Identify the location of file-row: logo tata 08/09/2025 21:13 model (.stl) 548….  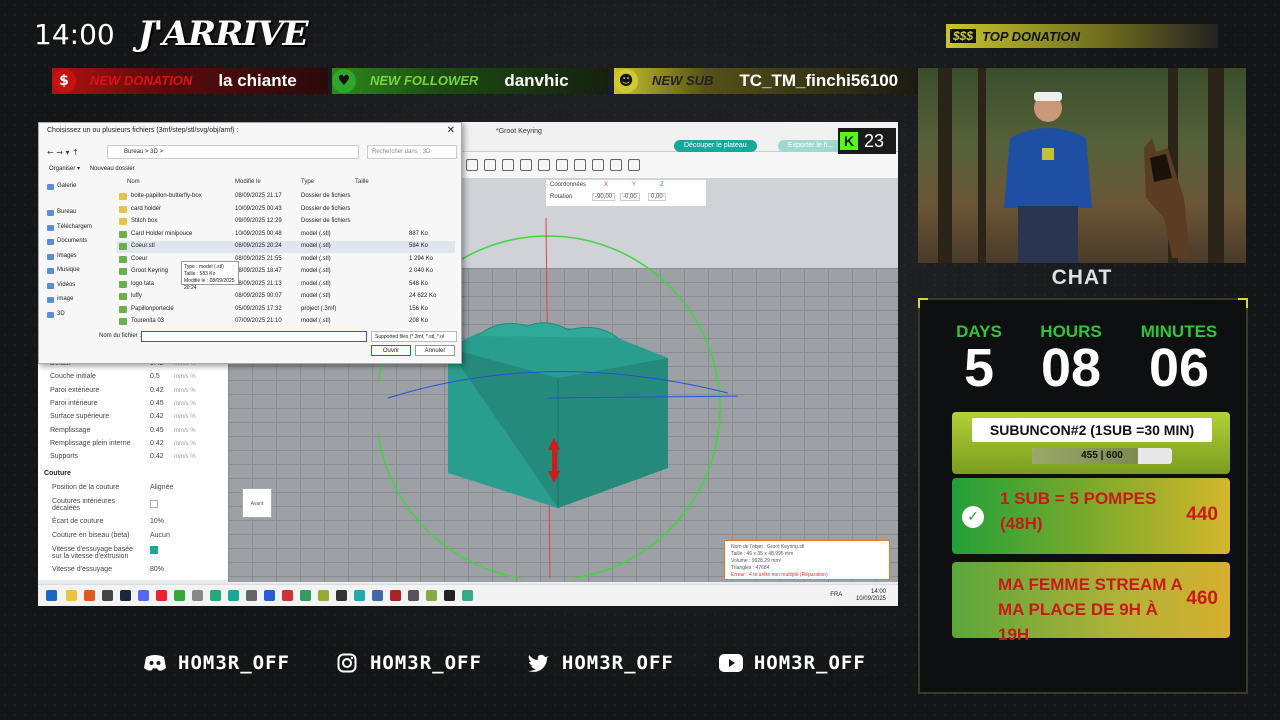
(286, 285).